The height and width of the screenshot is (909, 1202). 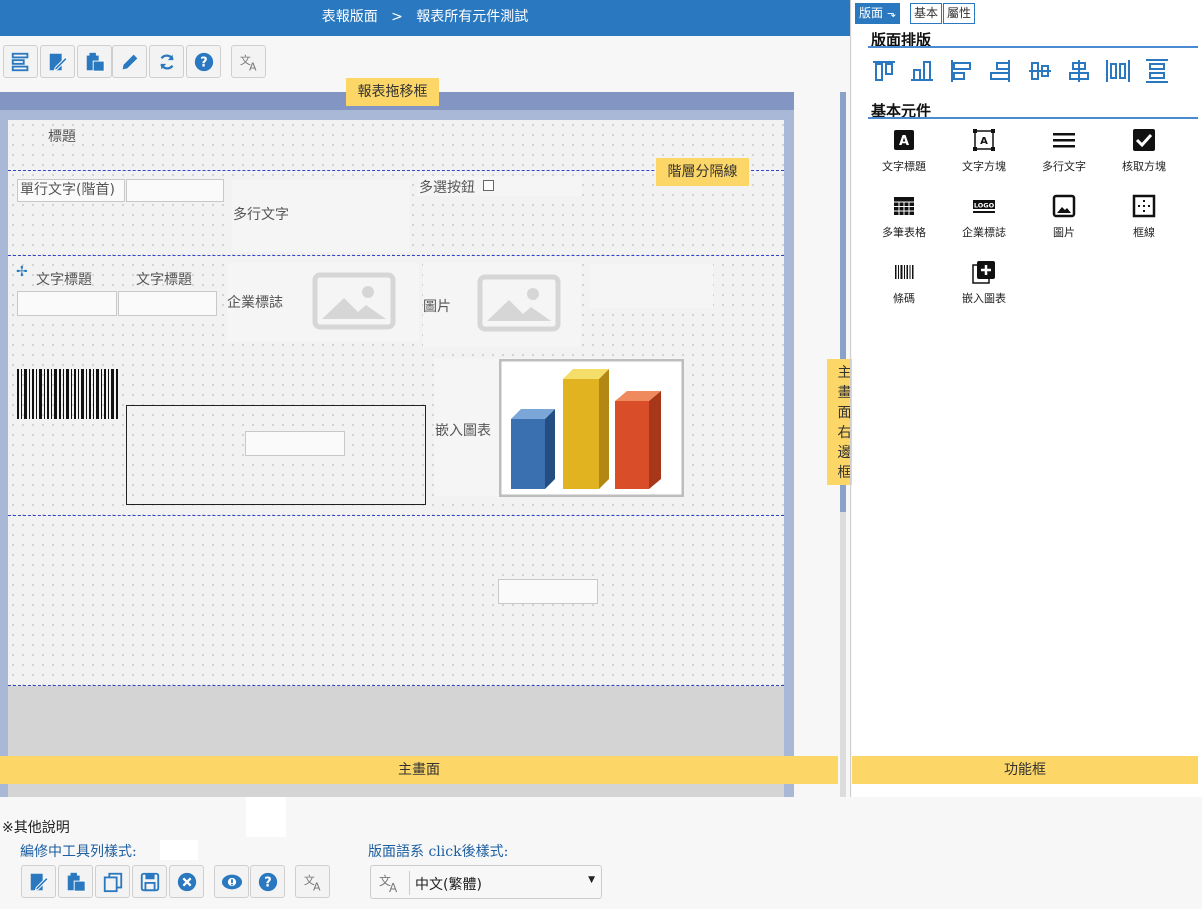 What do you see at coordinates (502, 305) in the screenshot?
I see `image-box: 圖片` at bounding box center [502, 305].